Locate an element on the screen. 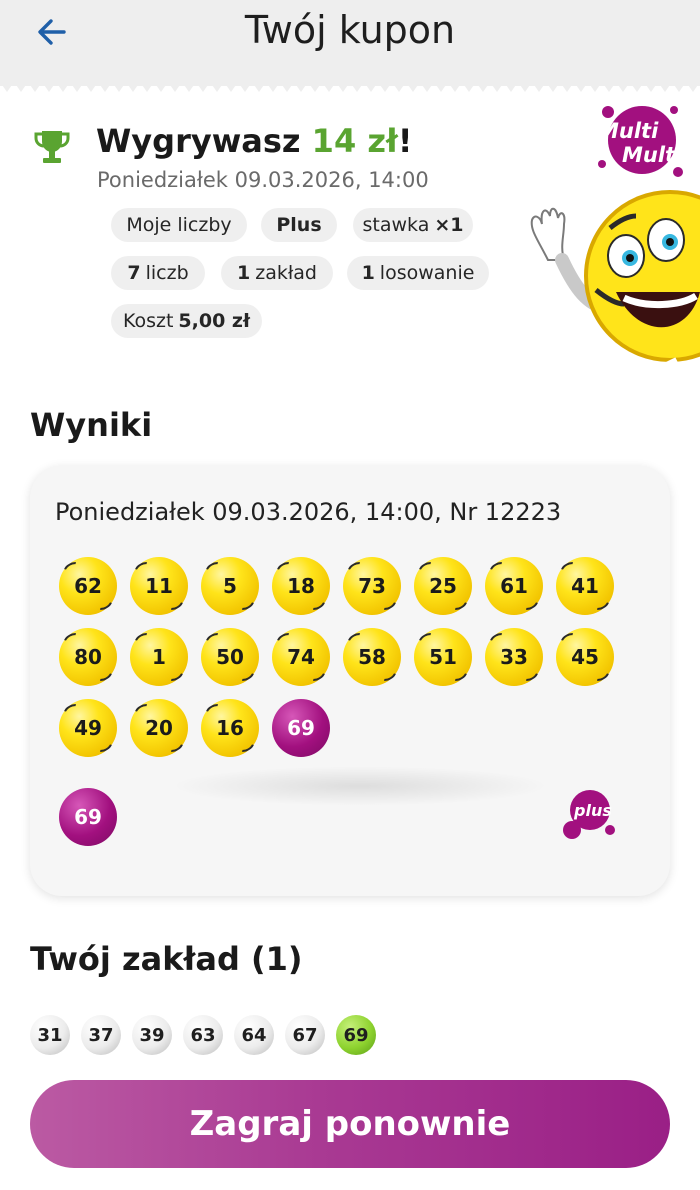 The height and width of the screenshot is (1190, 700). multi-multi-logo: Multi Multi is located at coordinates (640, 141).